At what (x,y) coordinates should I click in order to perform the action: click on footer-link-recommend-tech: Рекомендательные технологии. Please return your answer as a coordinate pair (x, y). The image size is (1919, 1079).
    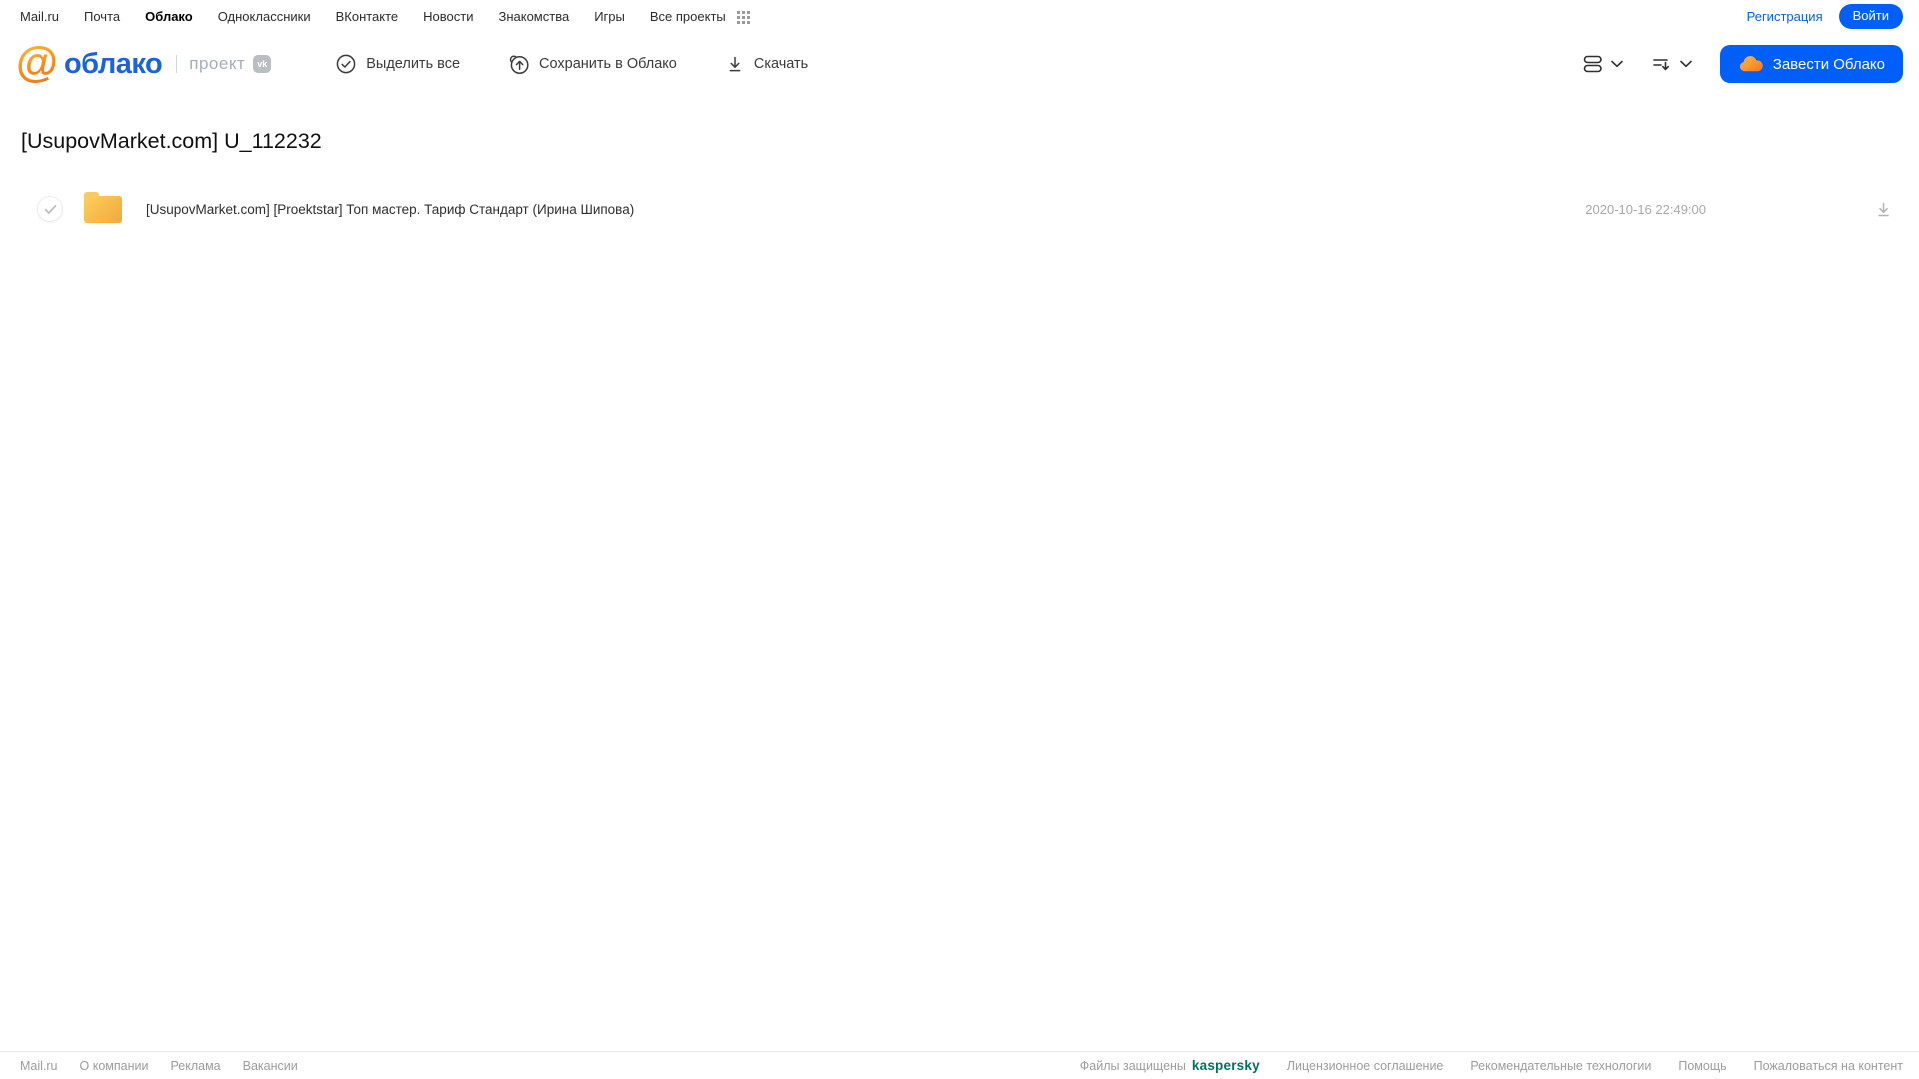
    Looking at the image, I should click on (1560, 1066).